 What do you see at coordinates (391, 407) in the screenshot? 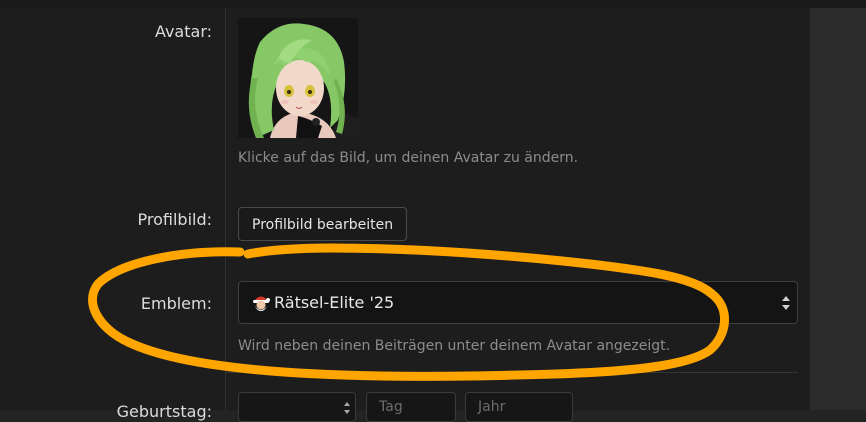
I see `birthday-day-placeholder: Tag` at bounding box center [391, 407].